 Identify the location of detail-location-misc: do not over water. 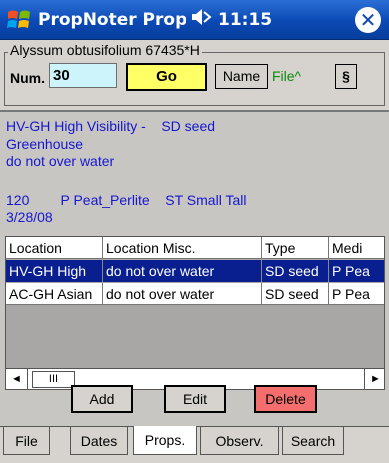
(60, 161).